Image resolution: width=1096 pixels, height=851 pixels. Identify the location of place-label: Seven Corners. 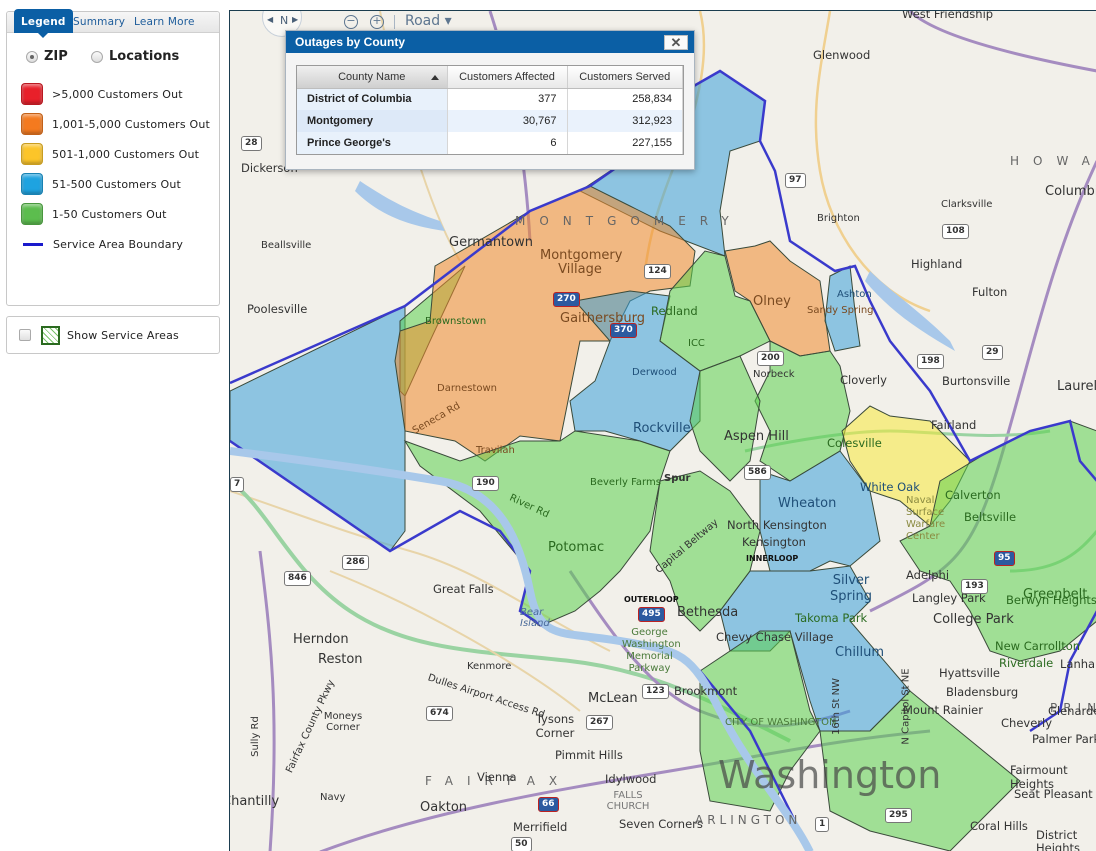
(661, 824).